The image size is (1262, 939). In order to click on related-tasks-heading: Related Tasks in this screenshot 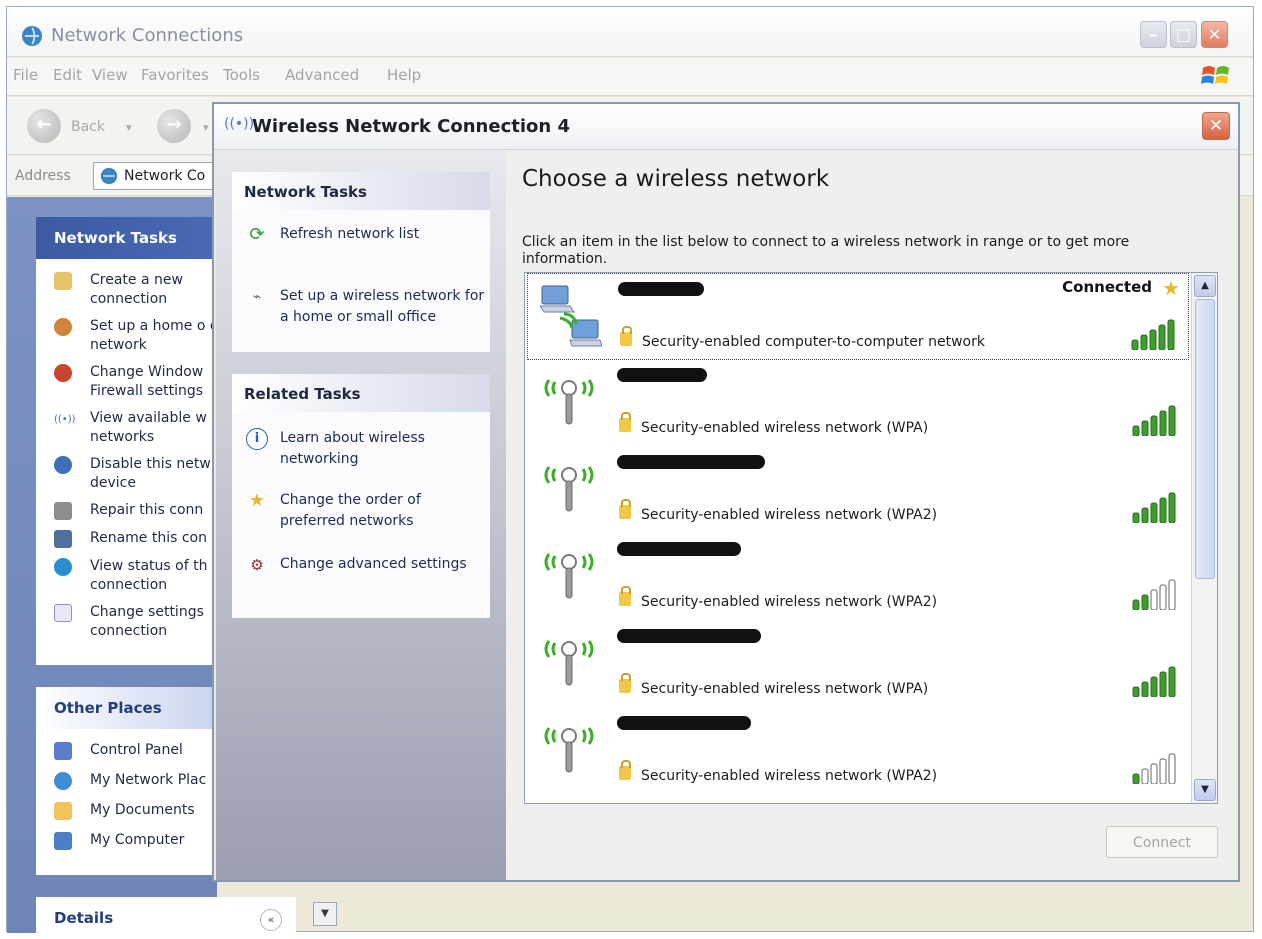, I will do `click(361, 393)`.